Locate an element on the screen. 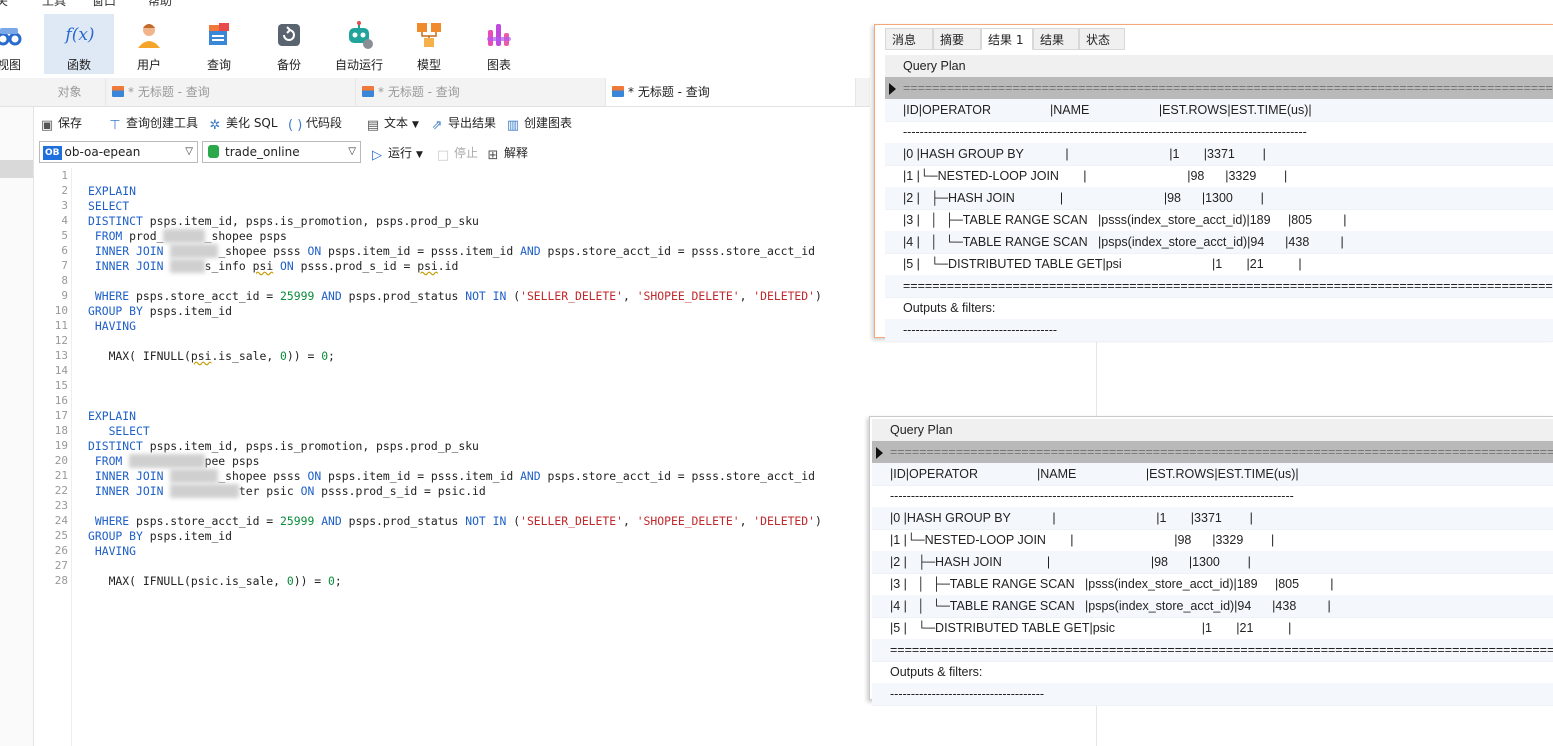 The height and width of the screenshot is (746, 1553). line-number: 1 is located at coordinates (64, 175).